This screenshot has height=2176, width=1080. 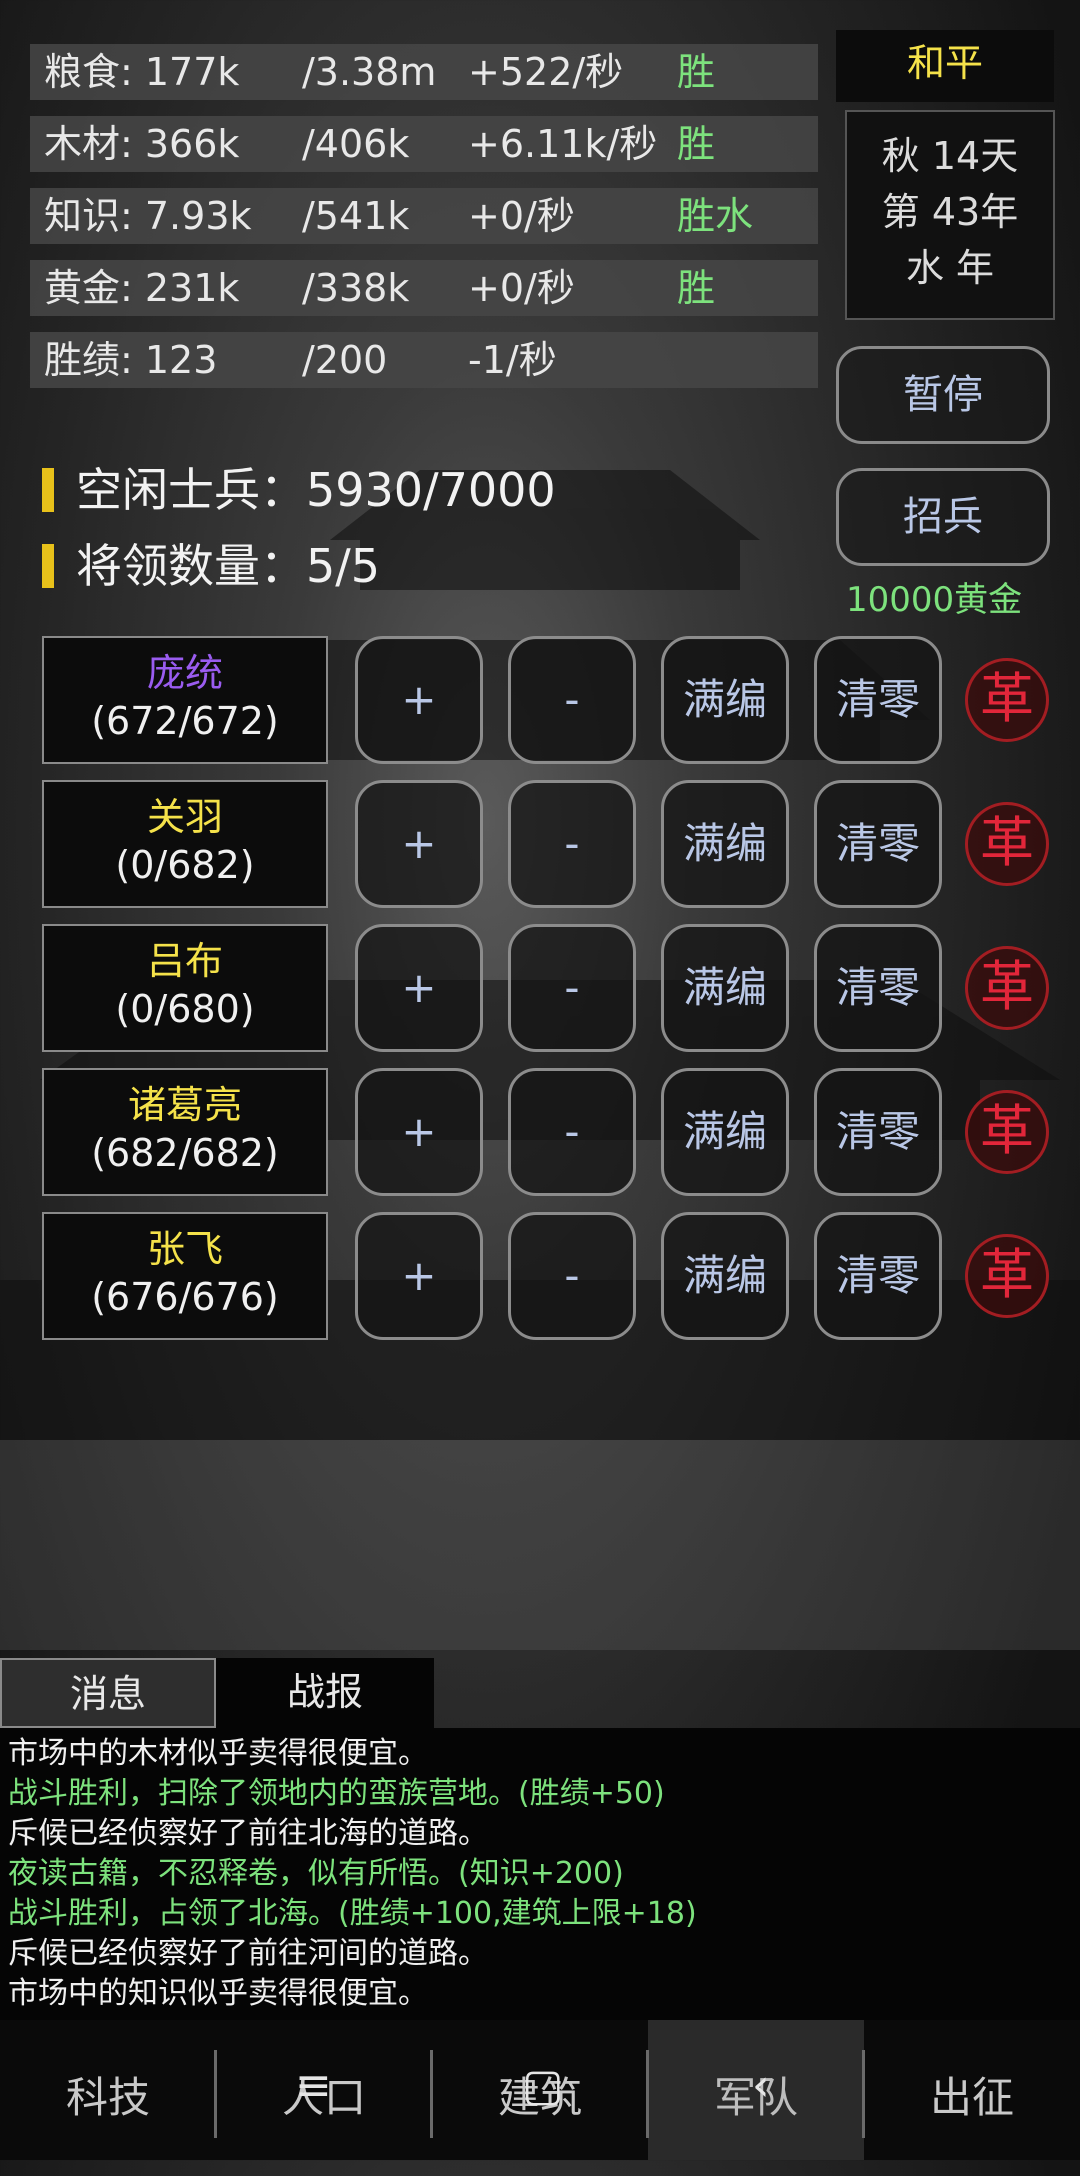 What do you see at coordinates (218, 1993) in the screenshot?
I see `log-entry: 市场中的知识似乎卖得很便宜。` at bounding box center [218, 1993].